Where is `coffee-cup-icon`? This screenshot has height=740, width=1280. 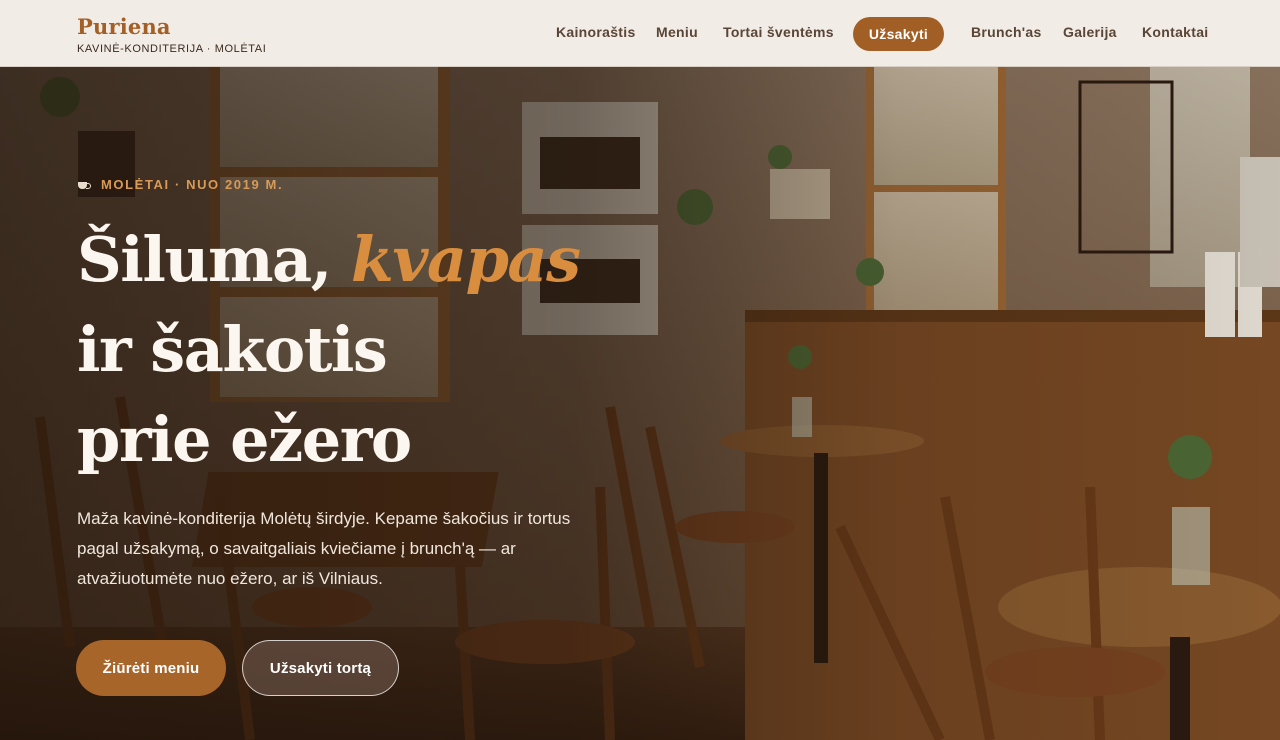 coffee-cup-icon is located at coordinates (84, 185).